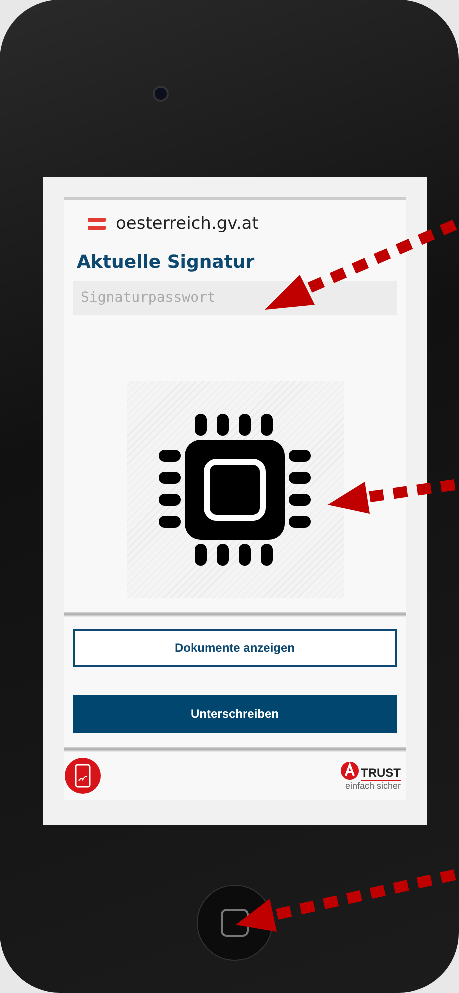 The height and width of the screenshot is (993, 459). I want to click on site-name: oesterreich.gv.at, so click(187, 224).